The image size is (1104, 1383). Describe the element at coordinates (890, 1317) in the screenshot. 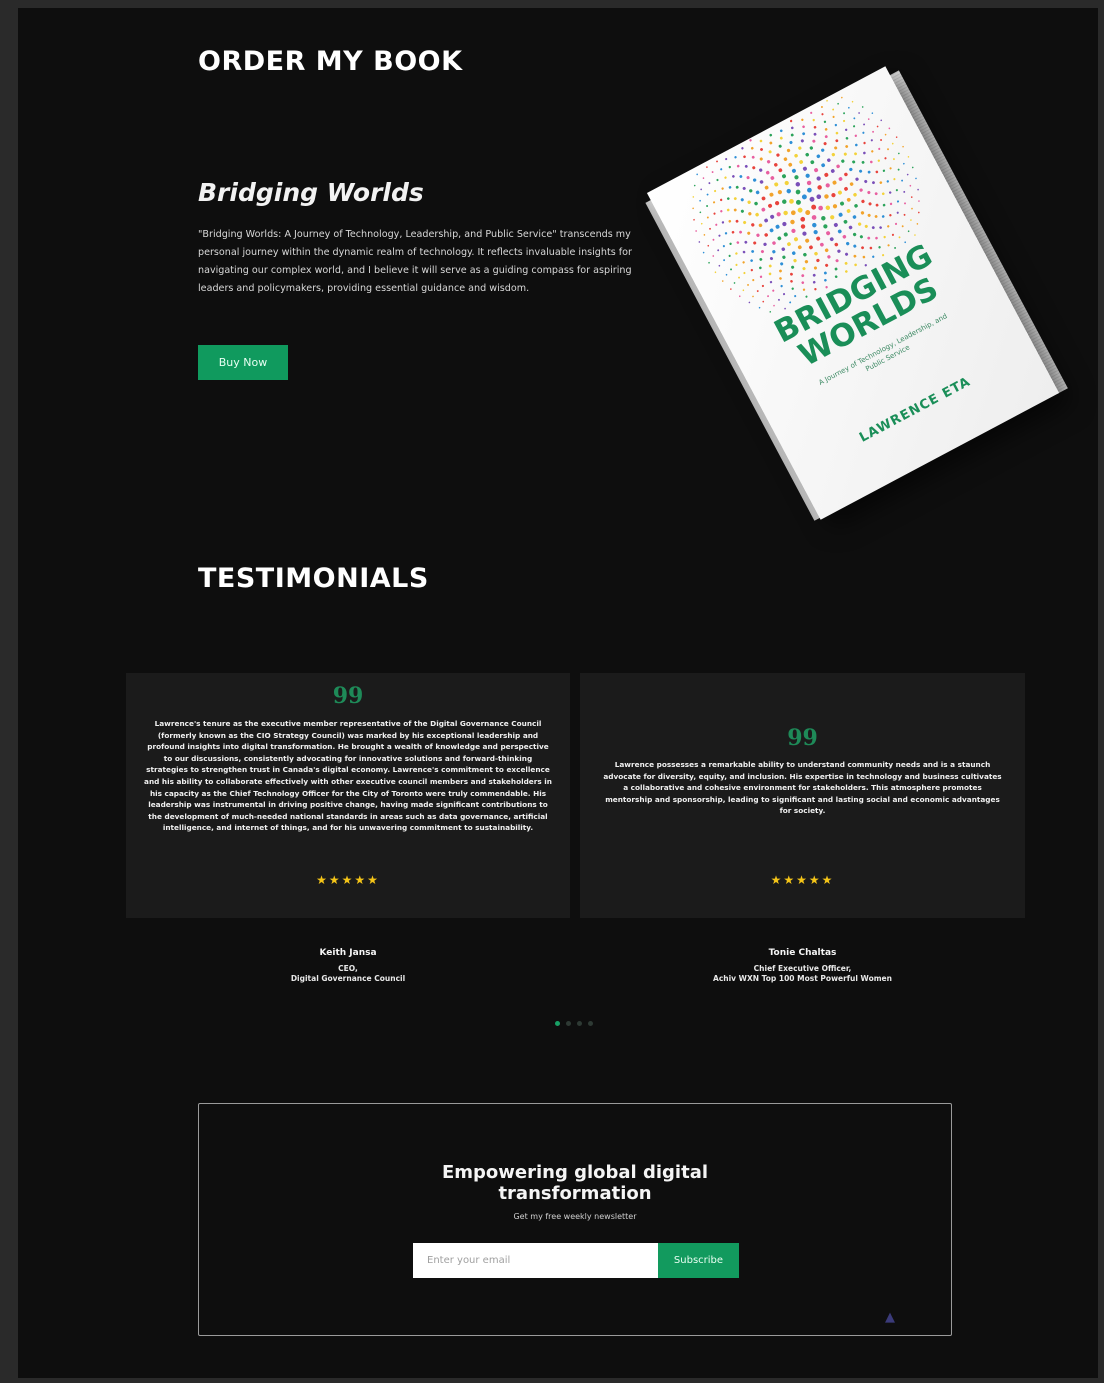

I see `arrow-up-icon: ▲` at that location.